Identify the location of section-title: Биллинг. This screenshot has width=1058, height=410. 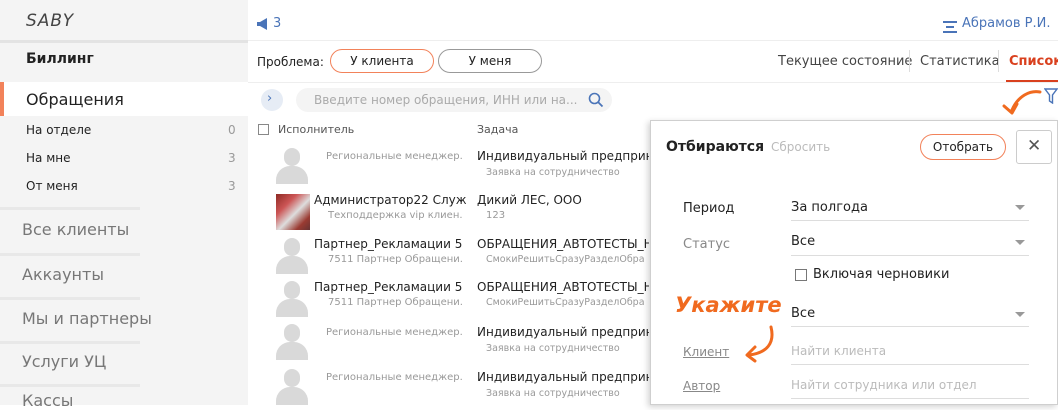
(60, 59).